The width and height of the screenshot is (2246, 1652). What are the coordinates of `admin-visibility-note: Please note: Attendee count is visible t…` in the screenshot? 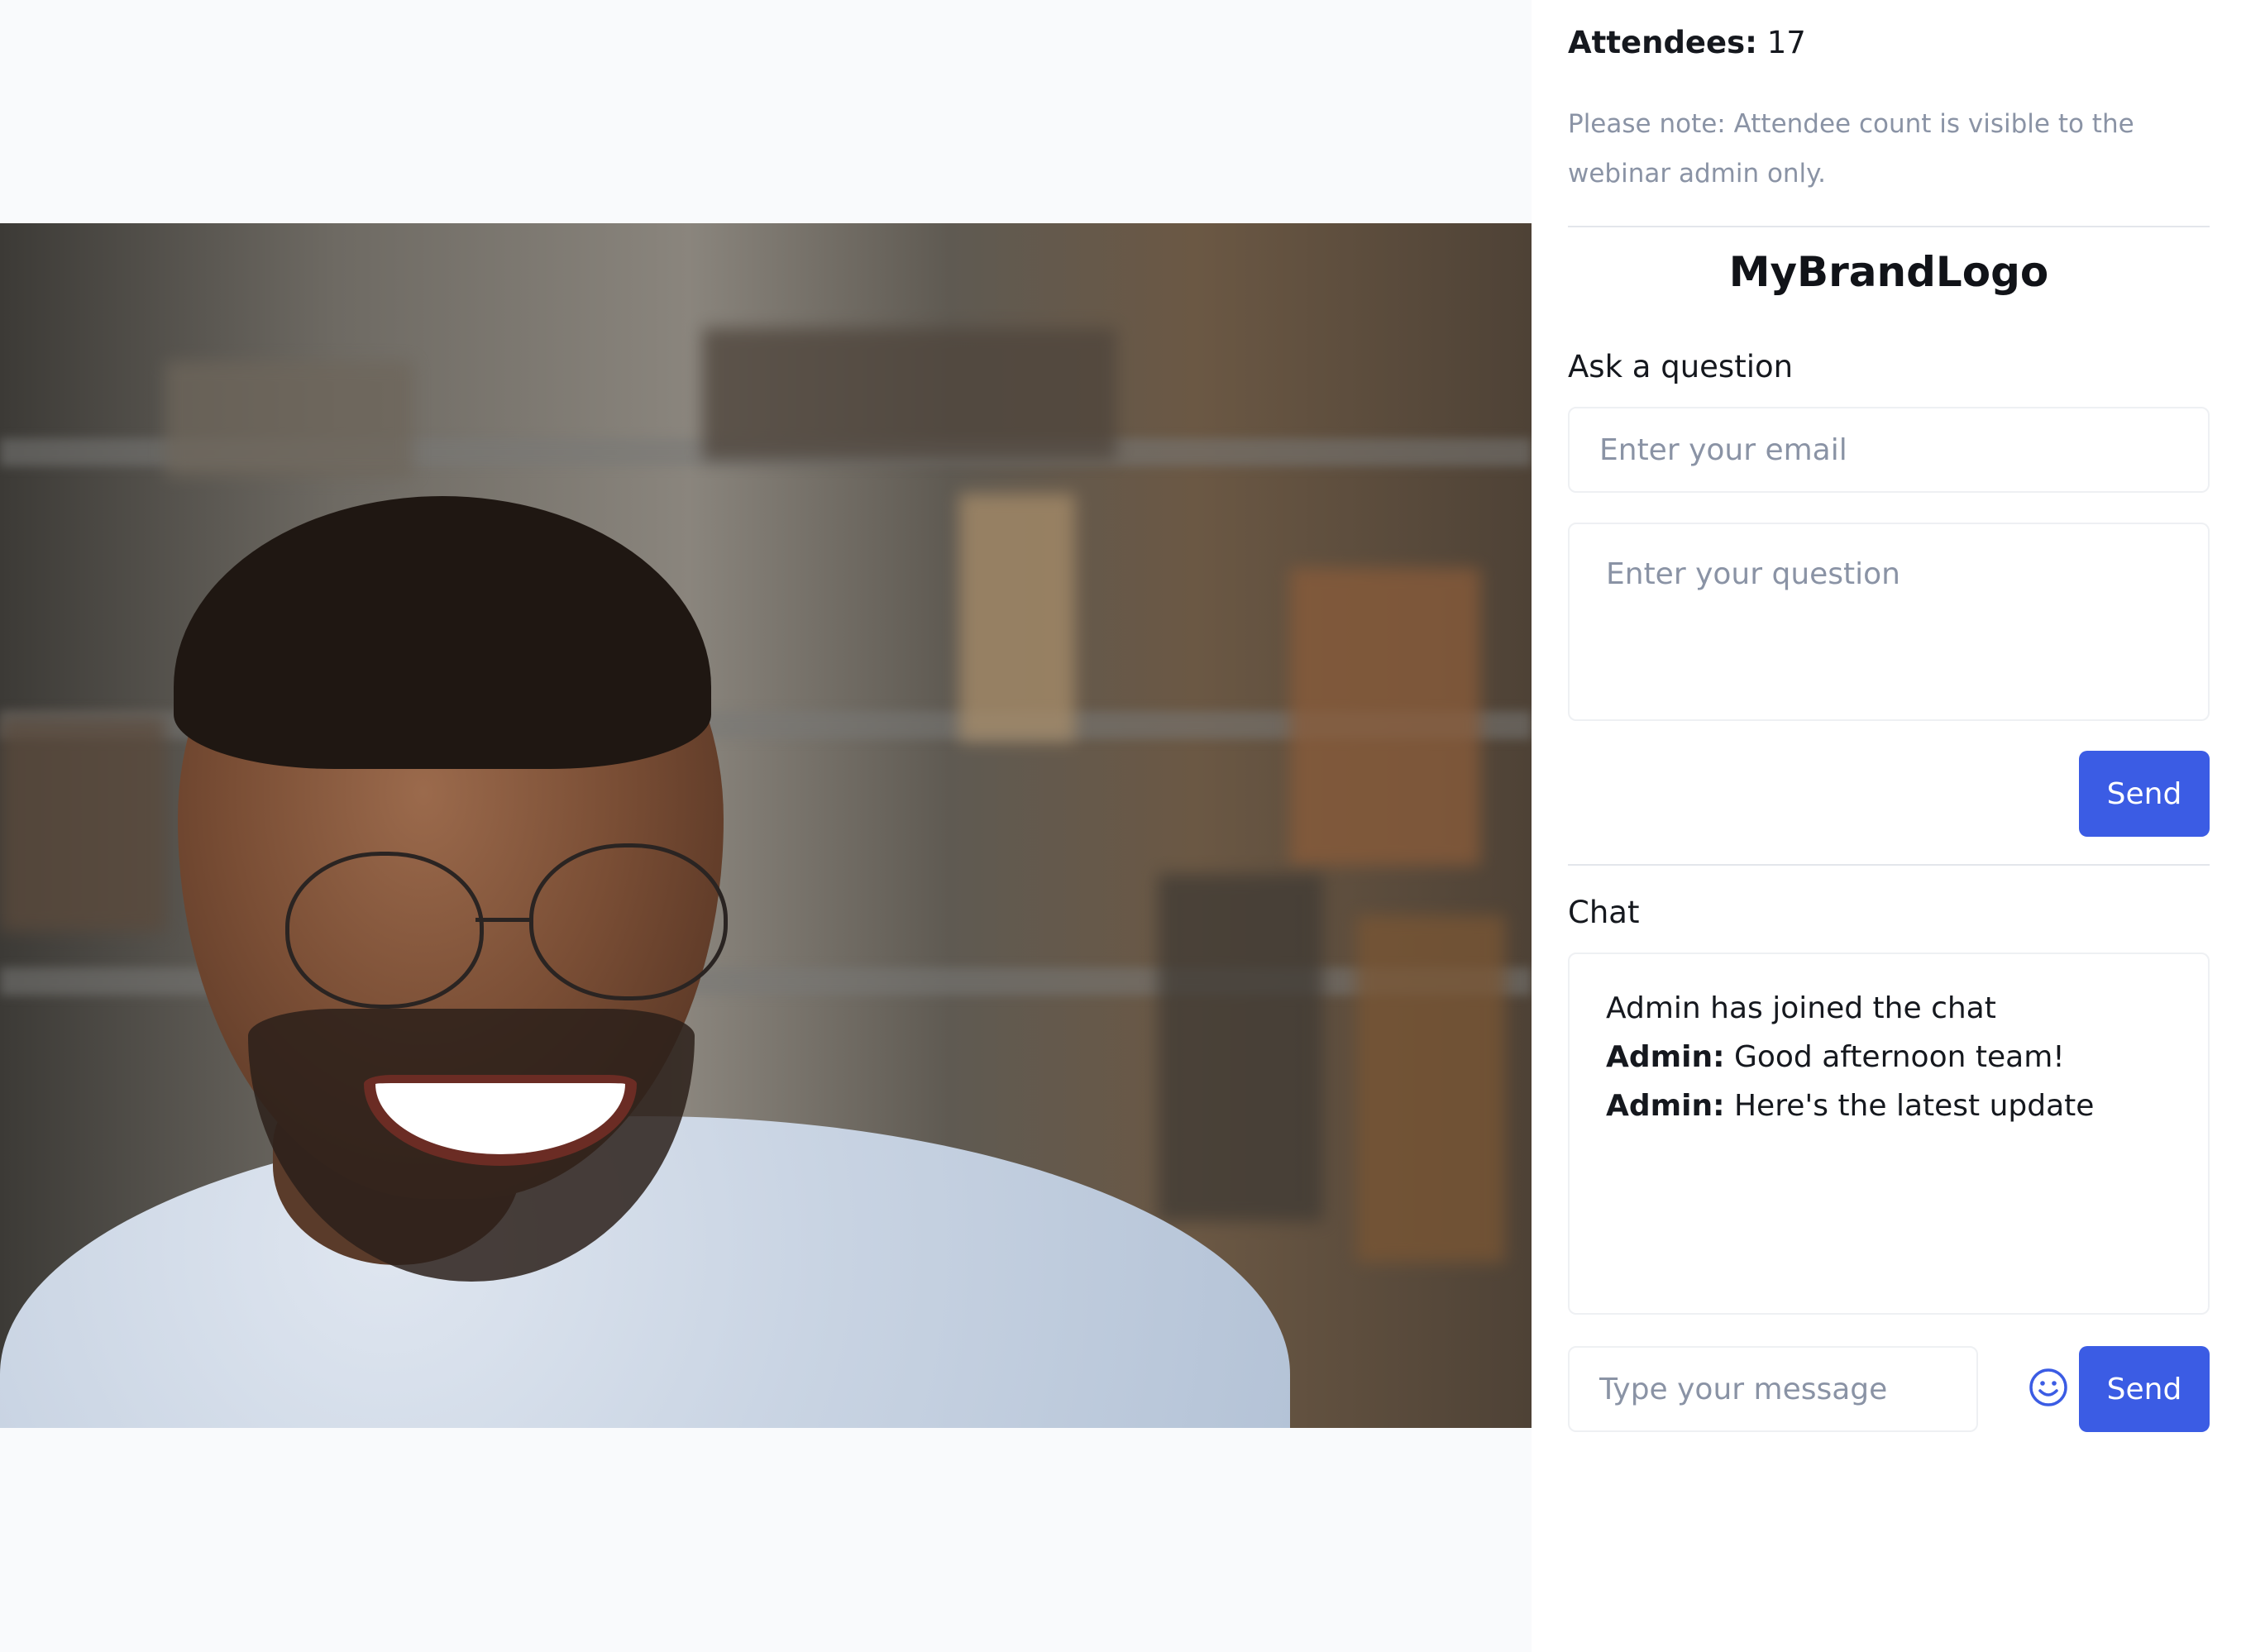 It's located at (1851, 149).